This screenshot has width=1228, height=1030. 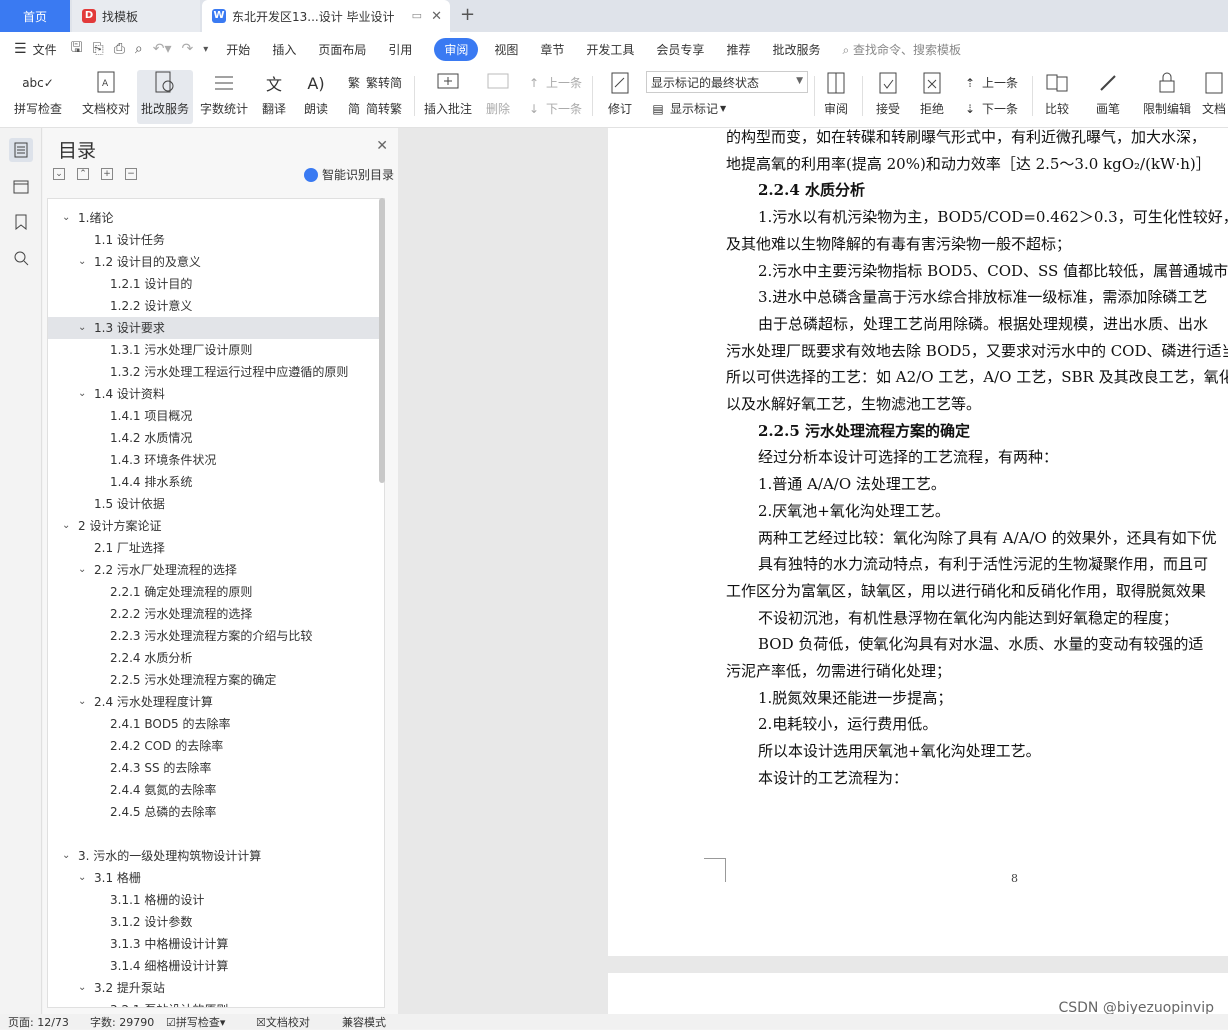 I want to click on menu-chapter: 章节, so click(x=552, y=49).